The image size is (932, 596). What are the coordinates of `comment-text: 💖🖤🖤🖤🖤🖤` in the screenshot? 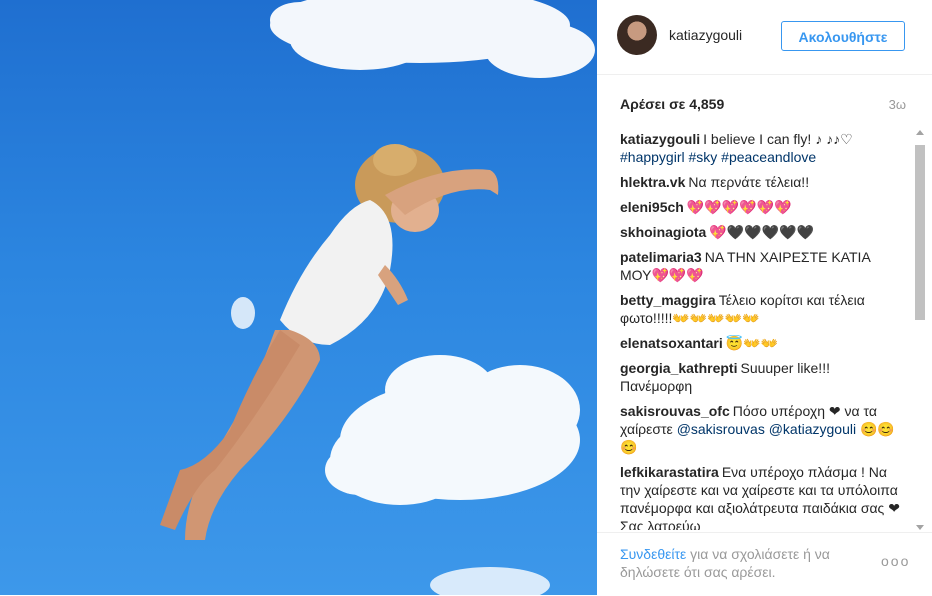 It's located at (761, 232).